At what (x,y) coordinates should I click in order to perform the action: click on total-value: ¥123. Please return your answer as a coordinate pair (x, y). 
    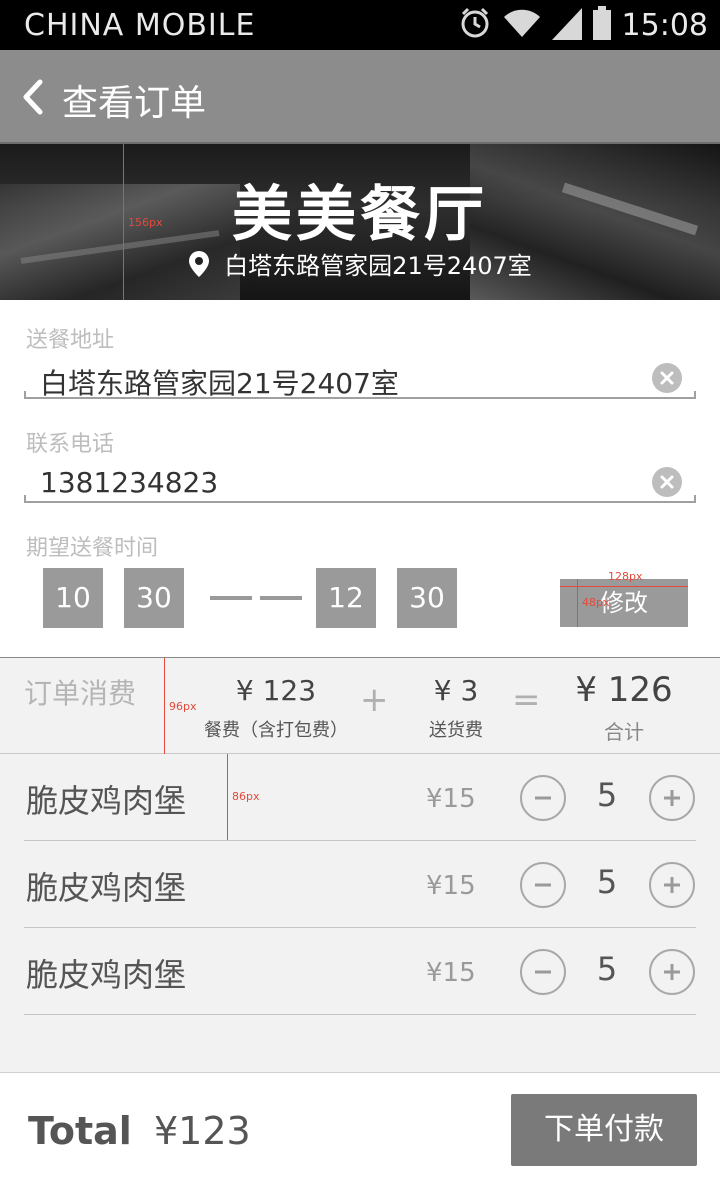
    Looking at the image, I should click on (202, 1131).